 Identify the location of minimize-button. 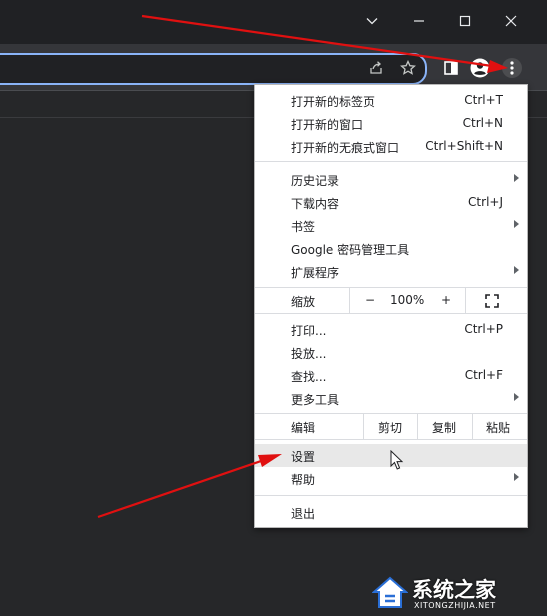
(419, 21).